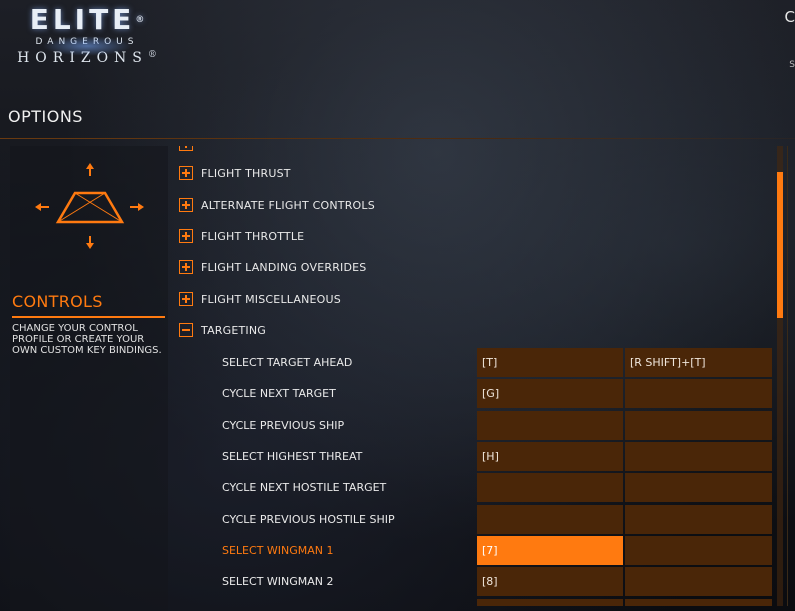 The height and width of the screenshot is (611, 795). I want to click on category-row-alternate-flight-controls: ALTERNATE FLIGHT CONTROLS, so click(277, 205).